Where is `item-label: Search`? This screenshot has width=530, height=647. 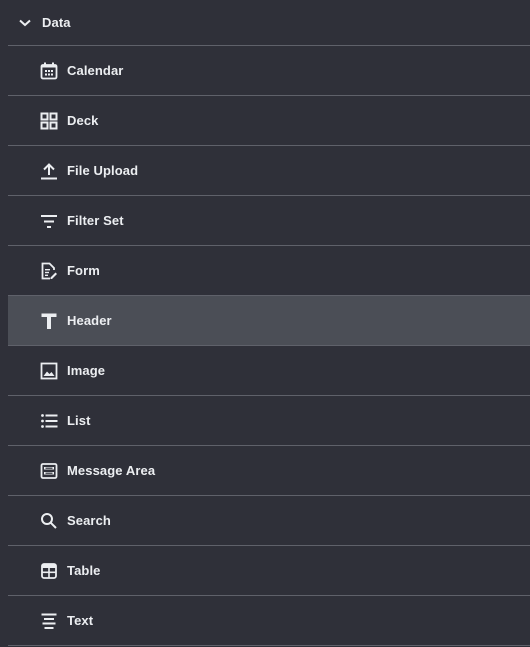 item-label: Search is located at coordinates (89, 520).